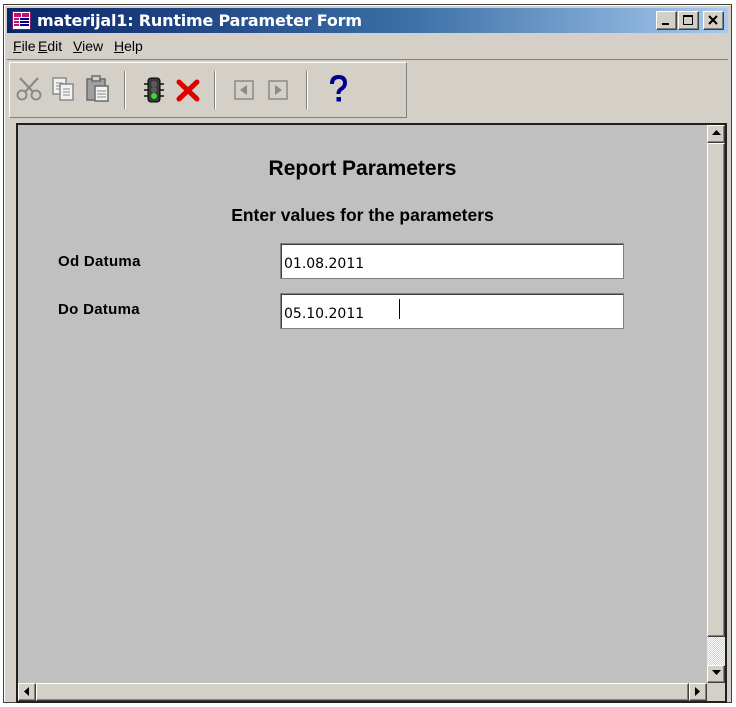 This screenshot has height=707, width=736. What do you see at coordinates (28, 46) in the screenshot?
I see `menu-file-label: ile` at bounding box center [28, 46].